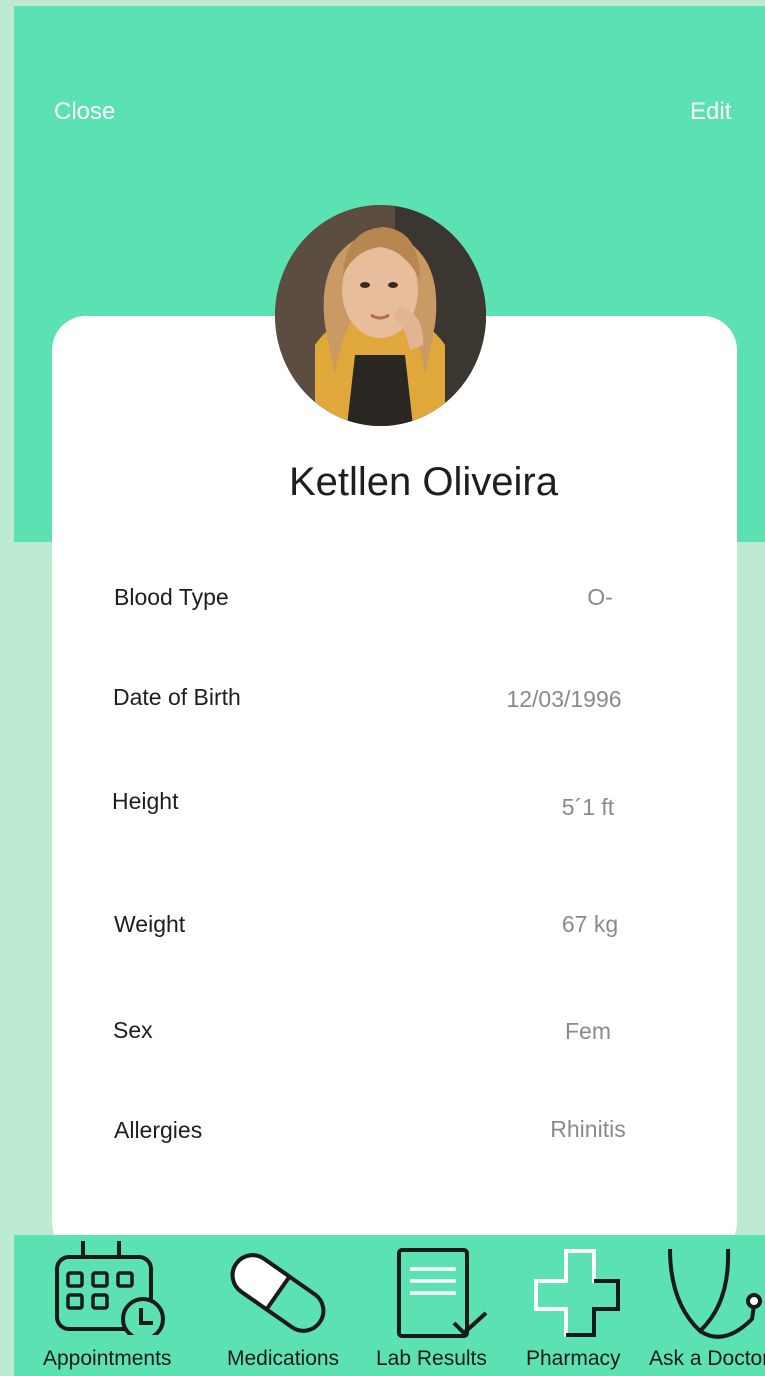 Image resolution: width=765 pixels, height=1376 pixels. I want to click on date-of-birth-value: 12/03/1996, so click(564, 699).